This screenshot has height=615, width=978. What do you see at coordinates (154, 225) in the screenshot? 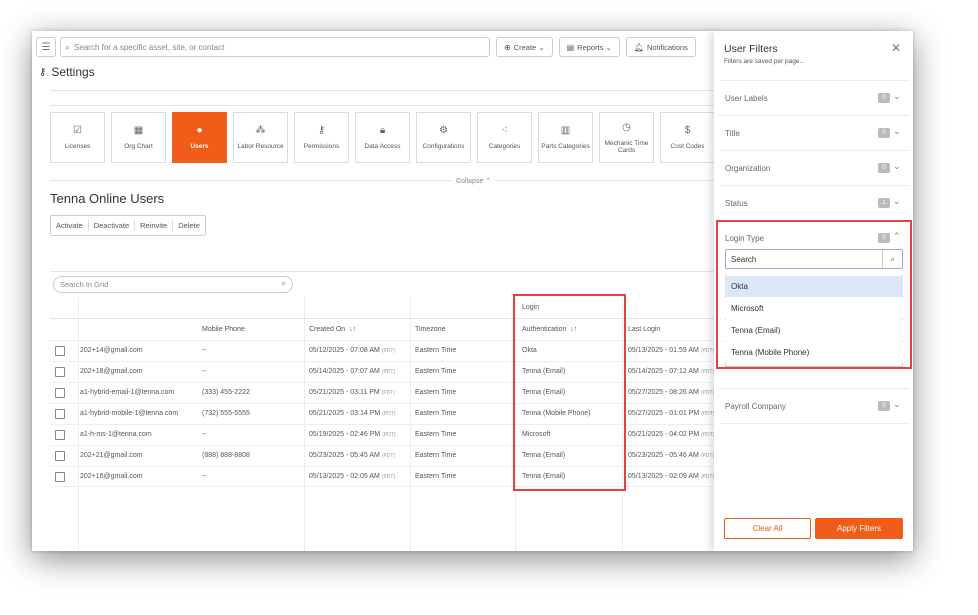
I see `reinvite-button: Reinvite` at bounding box center [154, 225].